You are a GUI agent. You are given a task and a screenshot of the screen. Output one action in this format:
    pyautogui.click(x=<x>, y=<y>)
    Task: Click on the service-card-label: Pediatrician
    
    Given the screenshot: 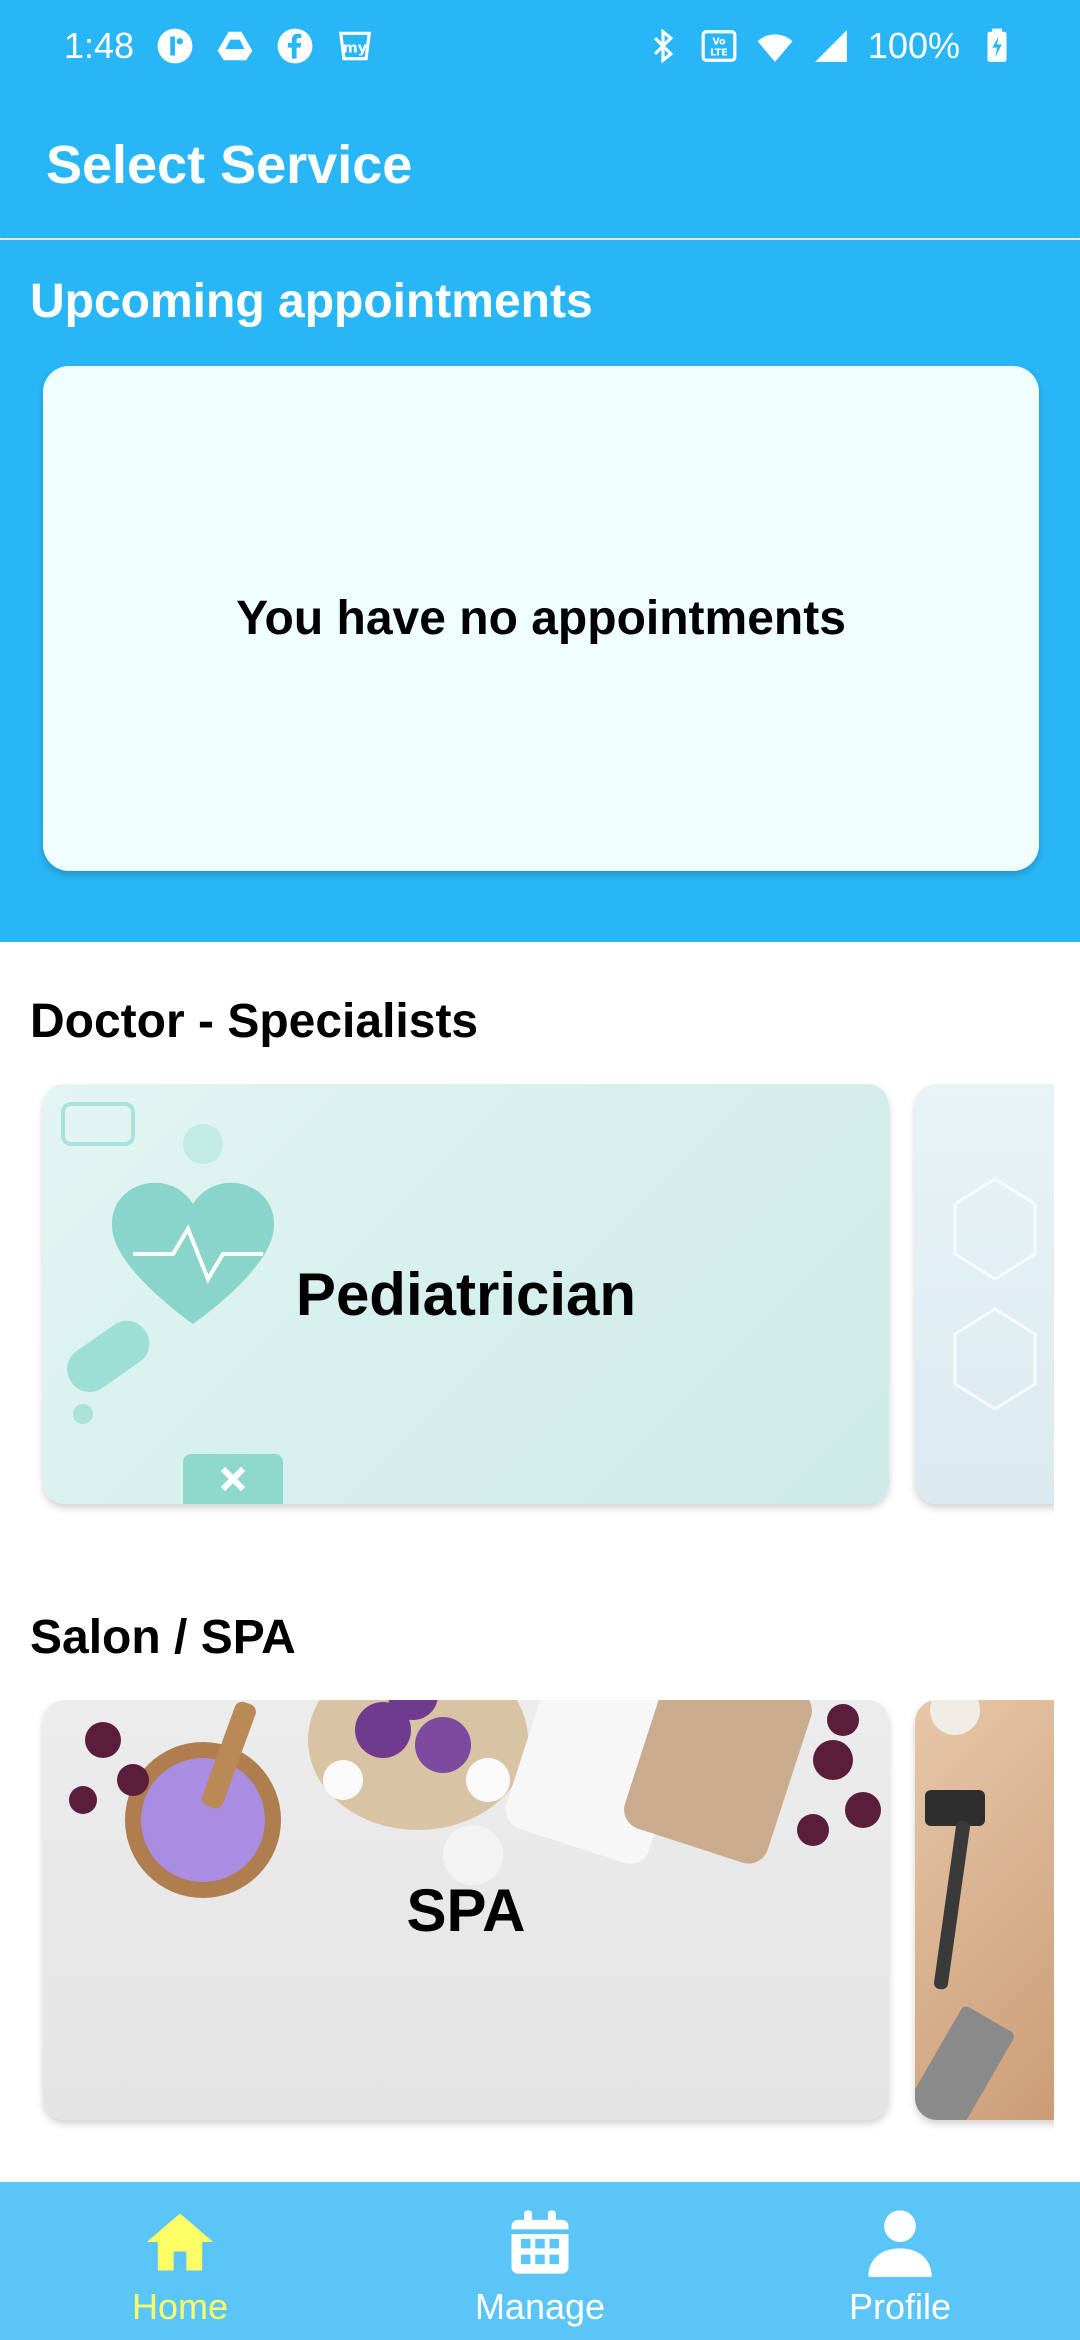 What is the action you would take?
    pyautogui.click(x=466, y=1294)
    